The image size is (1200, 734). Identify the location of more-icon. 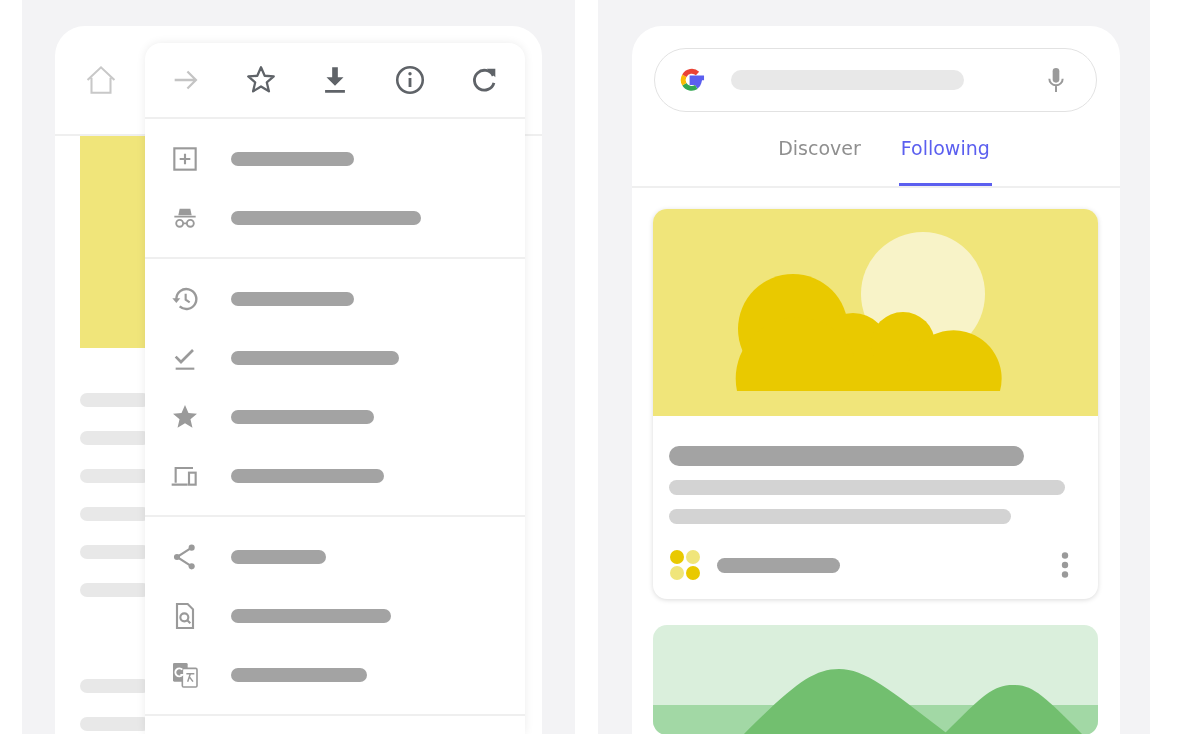
(1065, 565).